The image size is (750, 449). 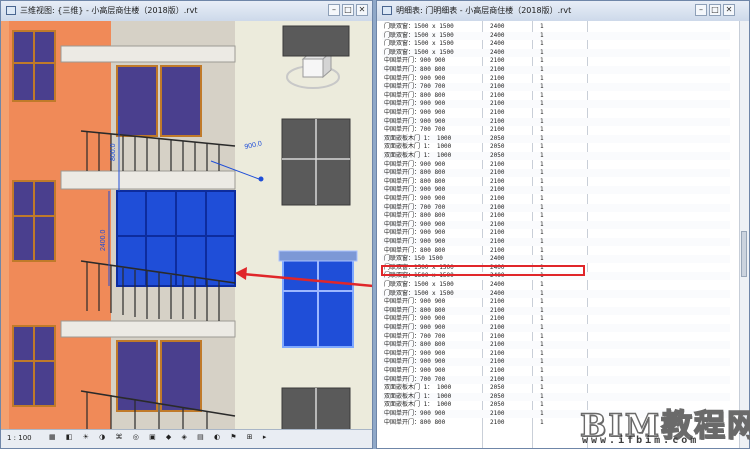 I want to click on view-3d-titlebar: 三维视图: {三维} - 小高层商住楼（2018版）.rvt – □ ✕, so click(x=186, y=11).